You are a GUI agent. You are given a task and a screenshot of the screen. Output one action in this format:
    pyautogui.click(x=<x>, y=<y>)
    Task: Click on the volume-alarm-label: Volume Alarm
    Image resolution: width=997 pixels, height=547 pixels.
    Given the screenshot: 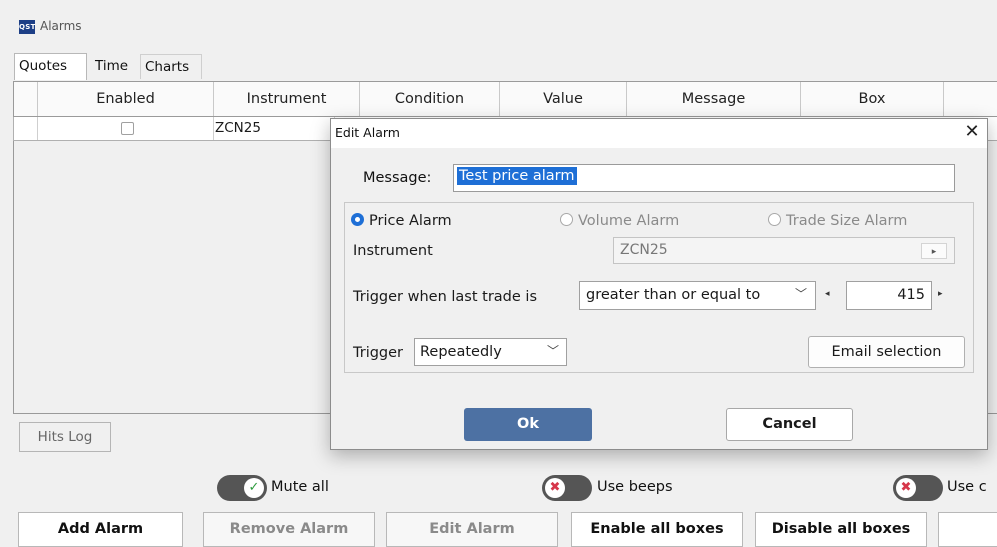 What is the action you would take?
    pyautogui.click(x=629, y=221)
    